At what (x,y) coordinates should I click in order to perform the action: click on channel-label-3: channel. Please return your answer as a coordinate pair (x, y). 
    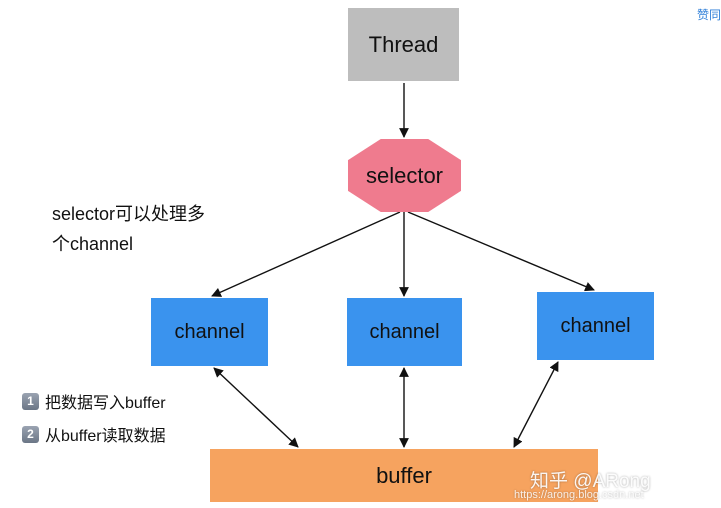
    Looking at the image, I should click on (595, 325).